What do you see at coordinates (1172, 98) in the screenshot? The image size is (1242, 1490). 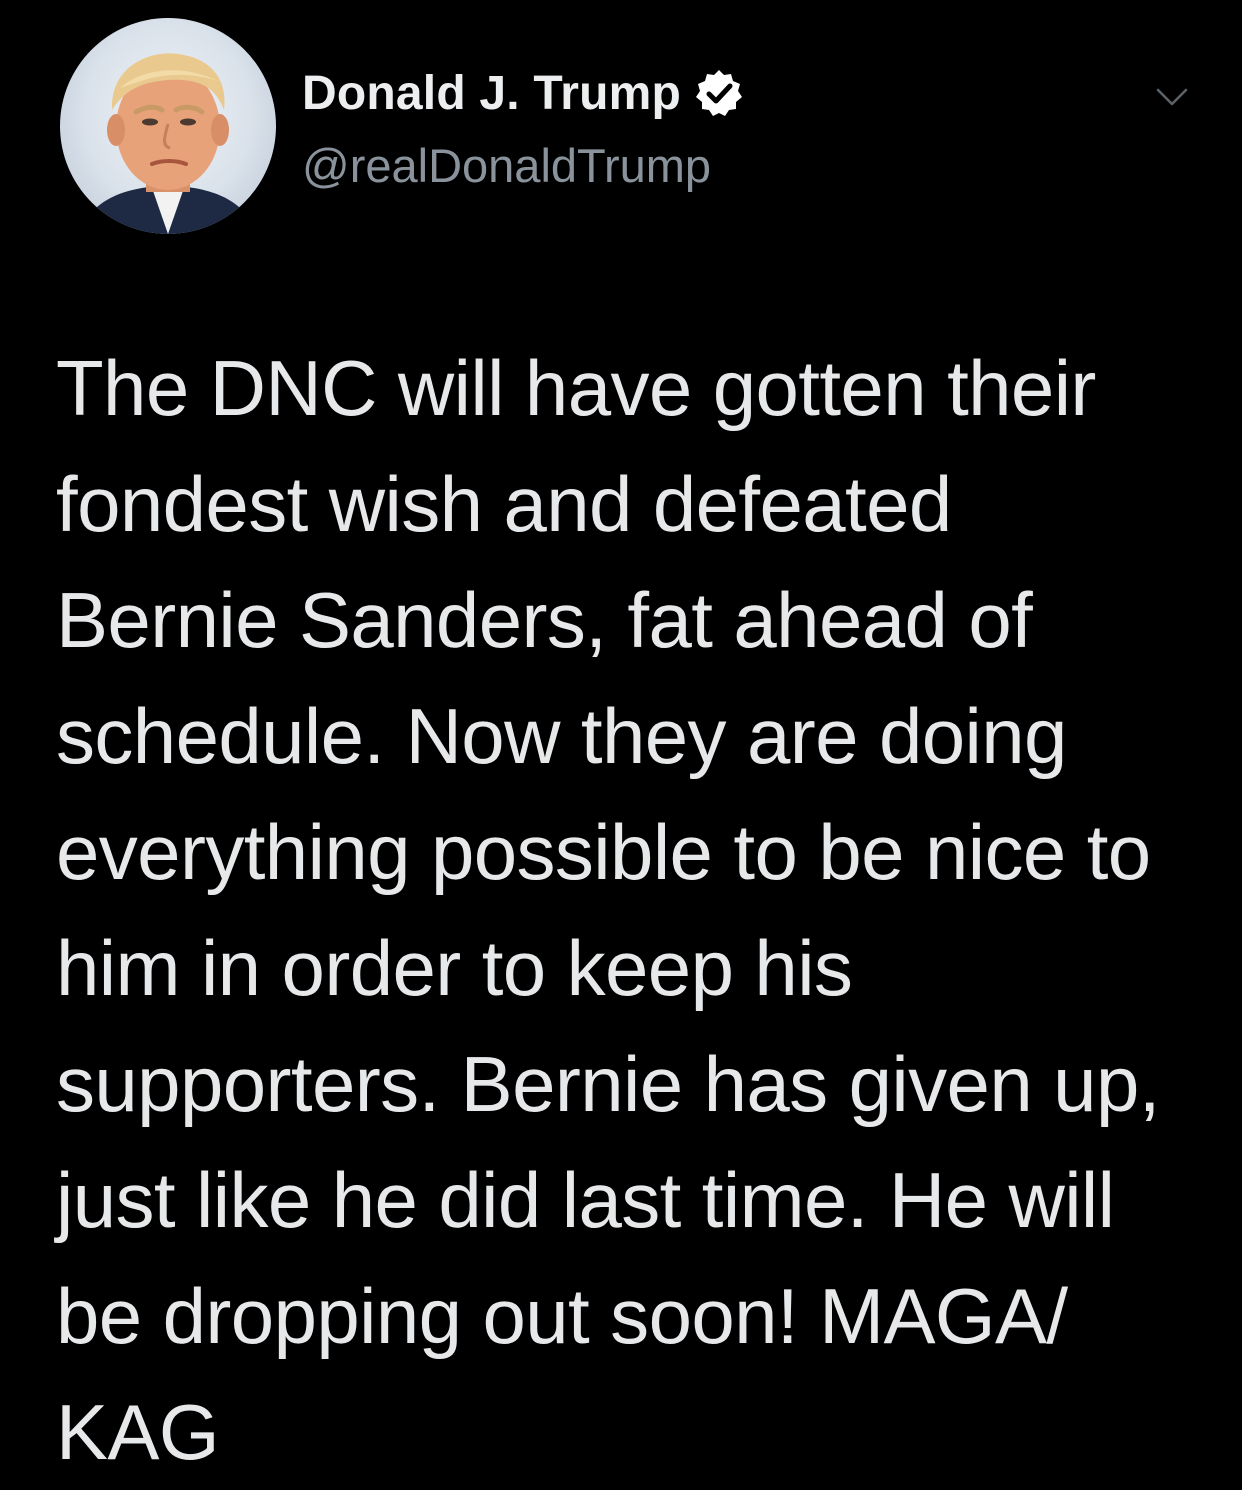 I see `chevron-down-icon` at bounding box center [1172, 98].